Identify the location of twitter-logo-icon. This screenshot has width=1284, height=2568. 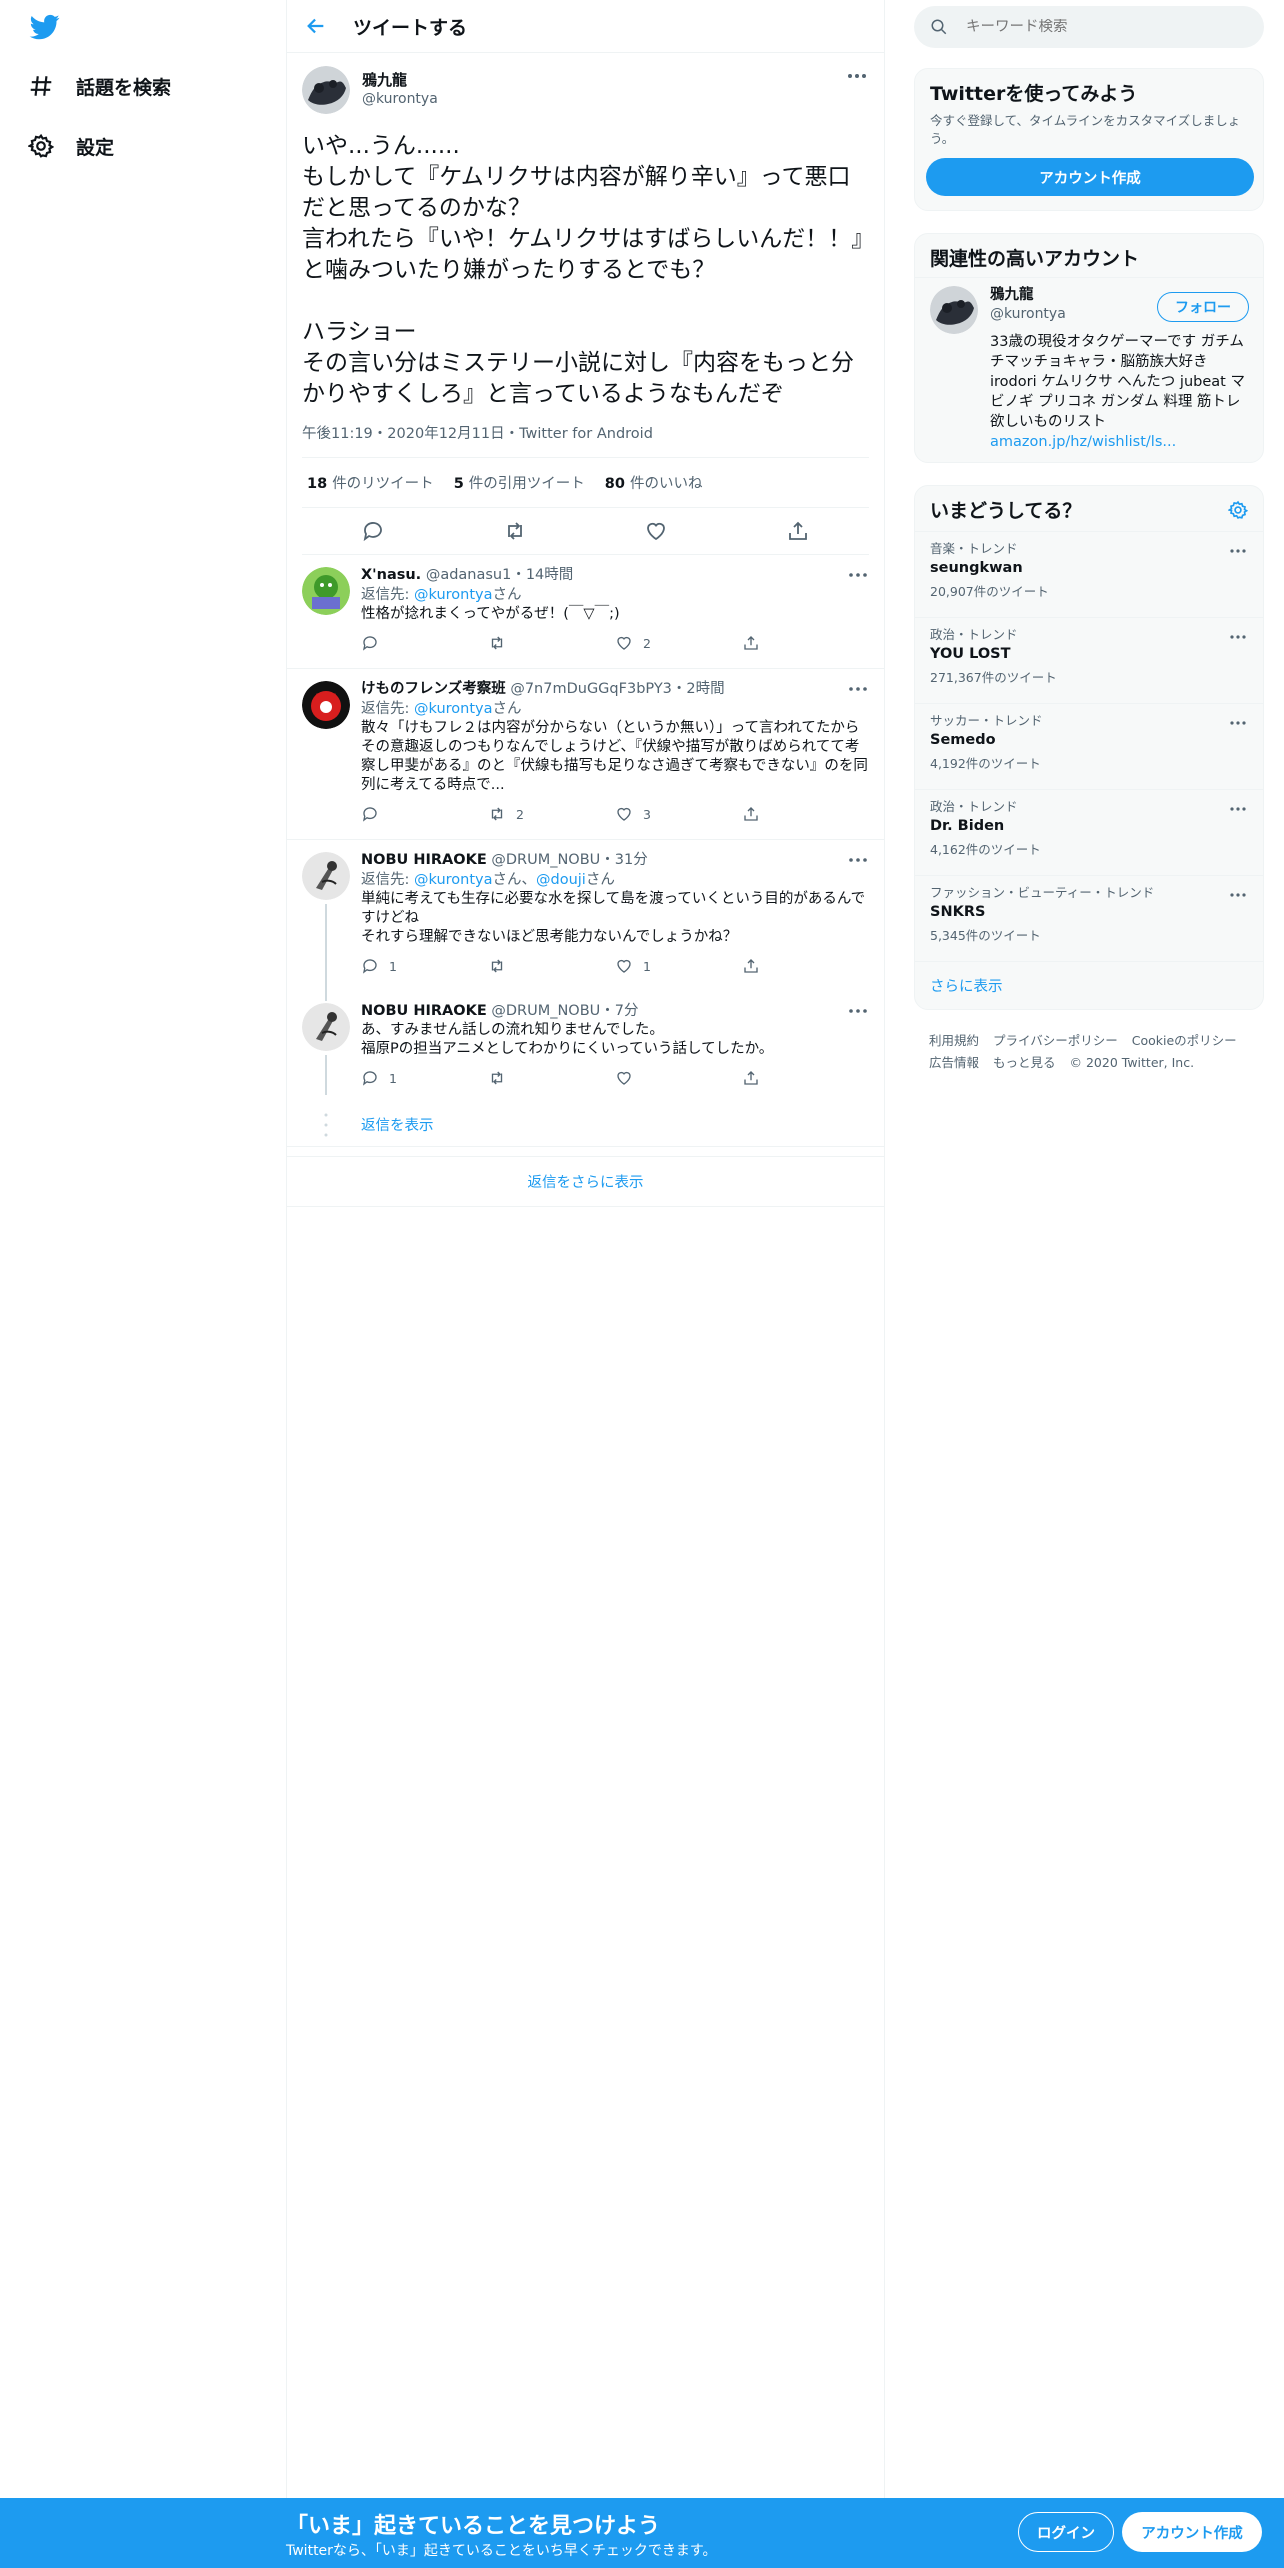
(45, 27).